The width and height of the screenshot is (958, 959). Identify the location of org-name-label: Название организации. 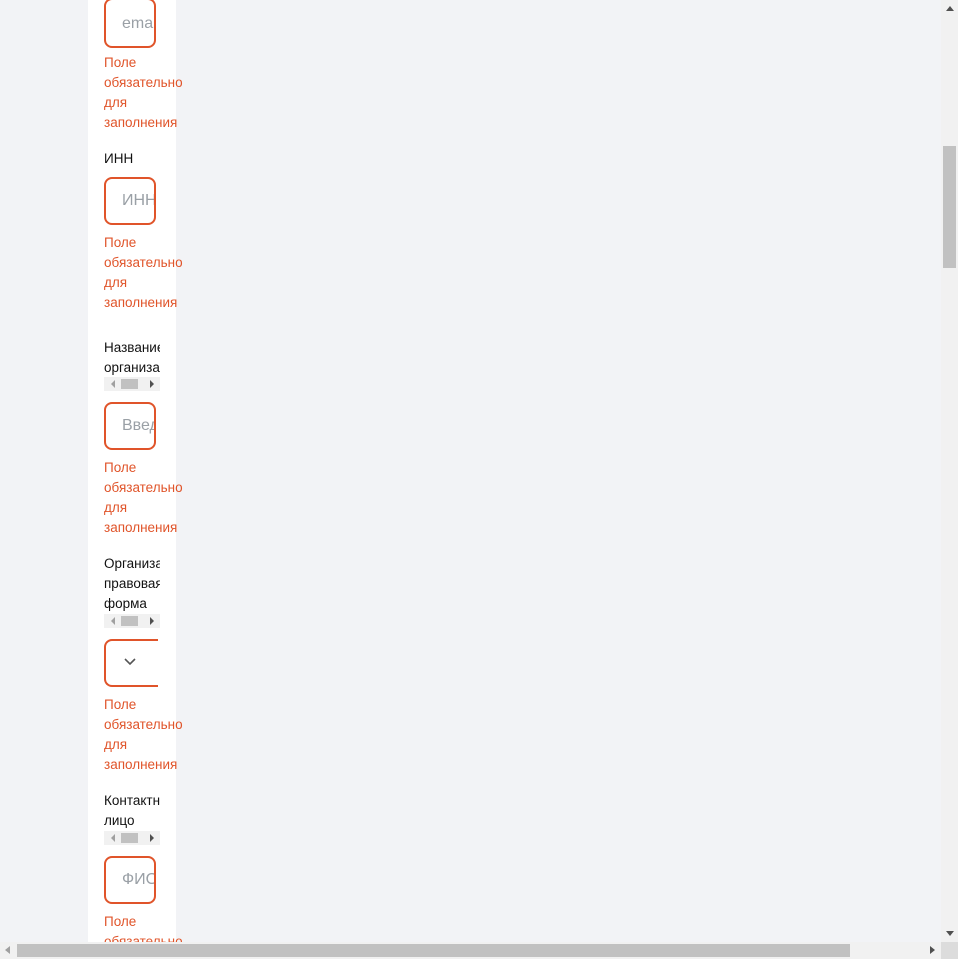
(132, 357).